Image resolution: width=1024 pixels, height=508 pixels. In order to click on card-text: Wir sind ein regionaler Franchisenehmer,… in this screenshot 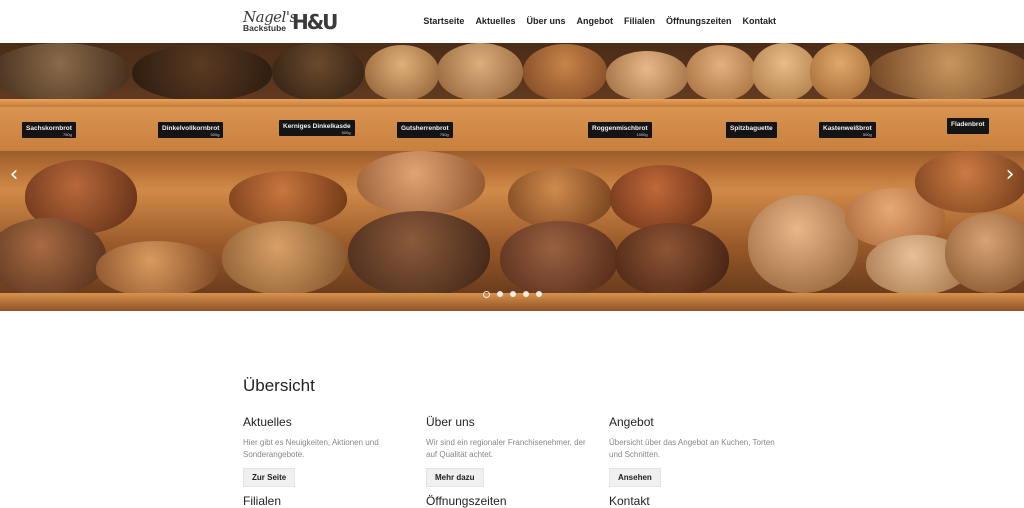, I will do `click(506, 448)`.